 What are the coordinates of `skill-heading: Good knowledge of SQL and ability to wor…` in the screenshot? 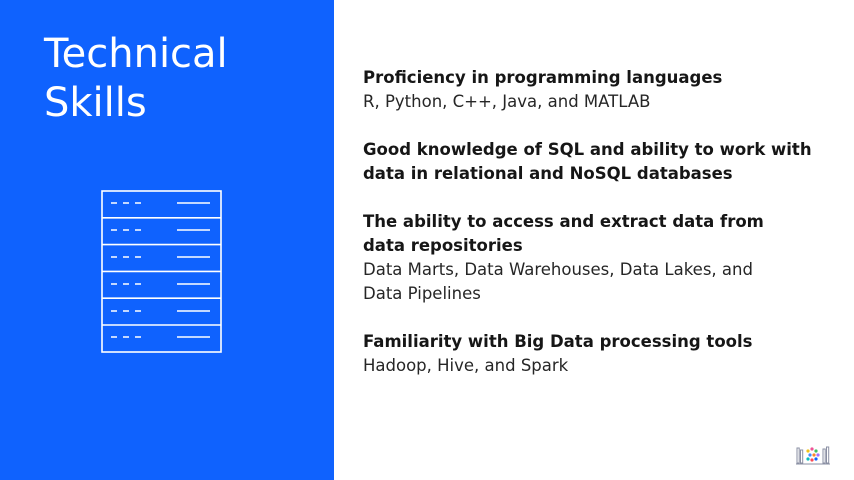 It's located at (587, 161).